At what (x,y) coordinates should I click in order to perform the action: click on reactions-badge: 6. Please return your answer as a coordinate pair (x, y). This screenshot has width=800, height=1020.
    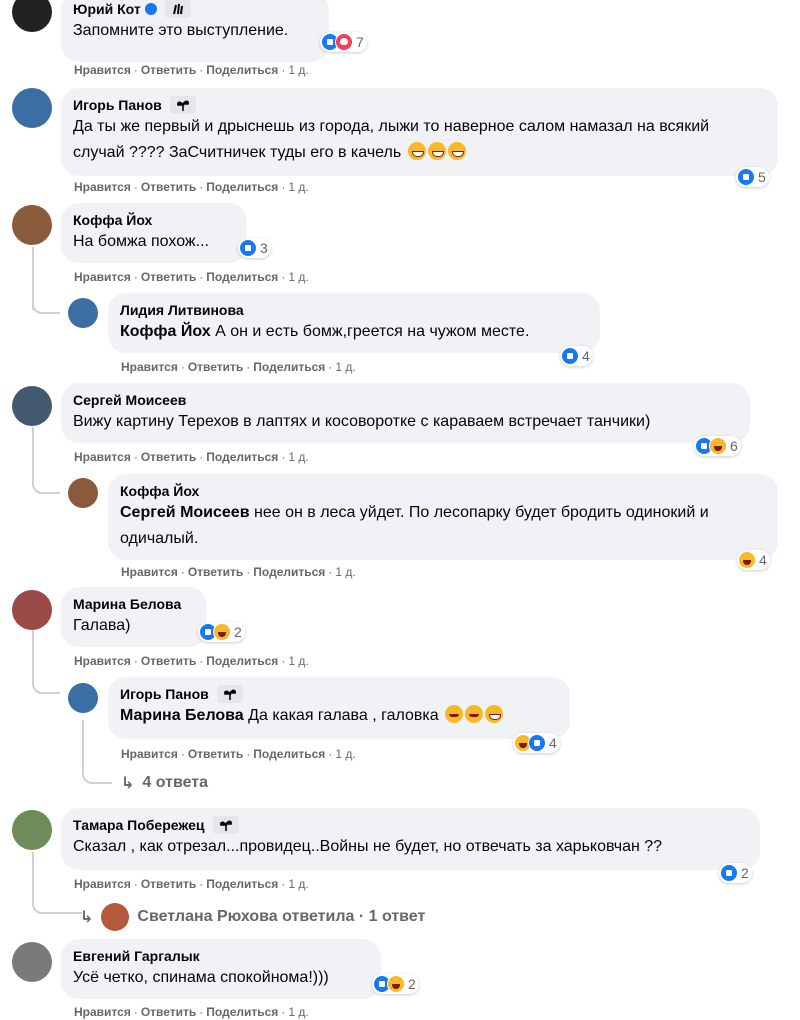
    Looking at the image, I should click on (717, 446).